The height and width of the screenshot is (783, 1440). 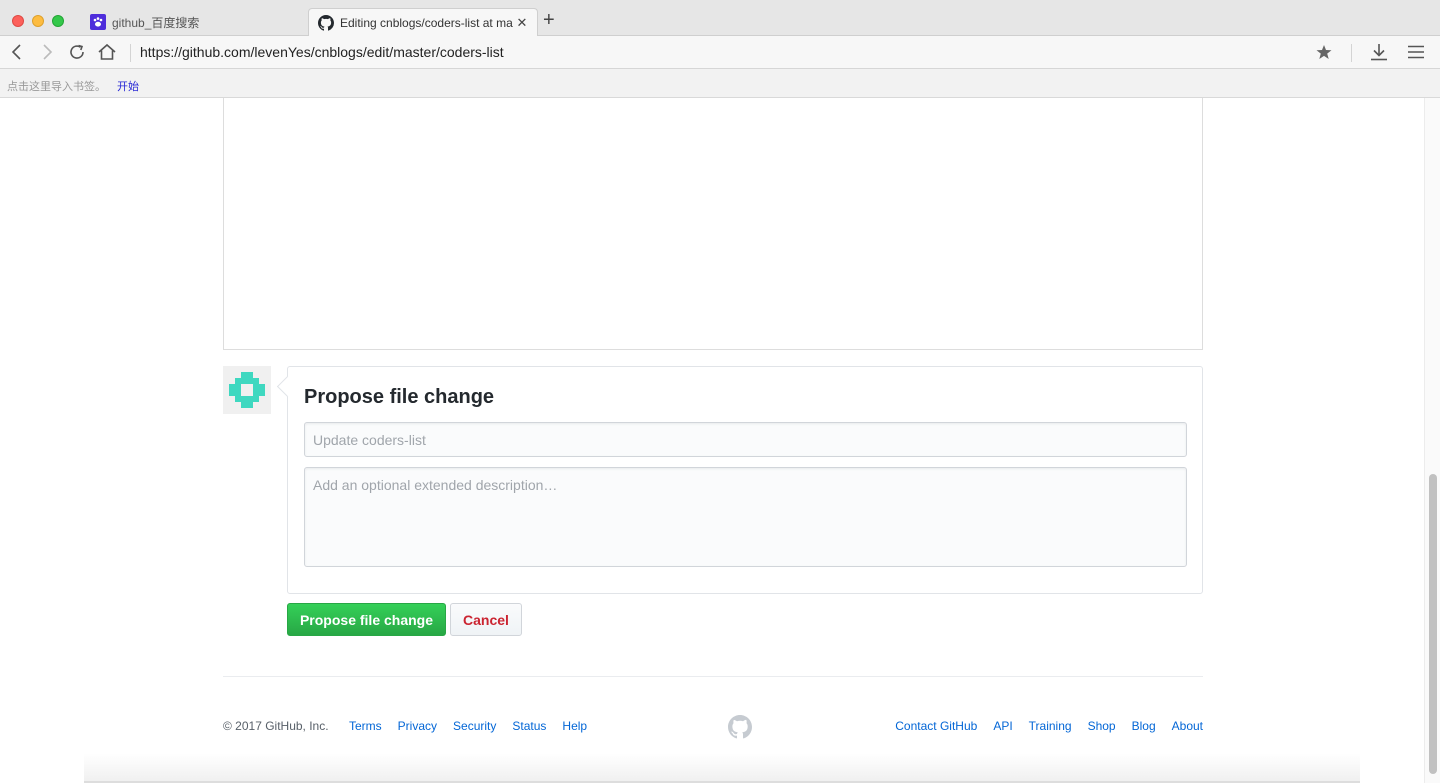 What do you see at coordinates (486, 619) in the screenshot?
I see `cancel-button: Cancel` at bounding box center [486, 619].